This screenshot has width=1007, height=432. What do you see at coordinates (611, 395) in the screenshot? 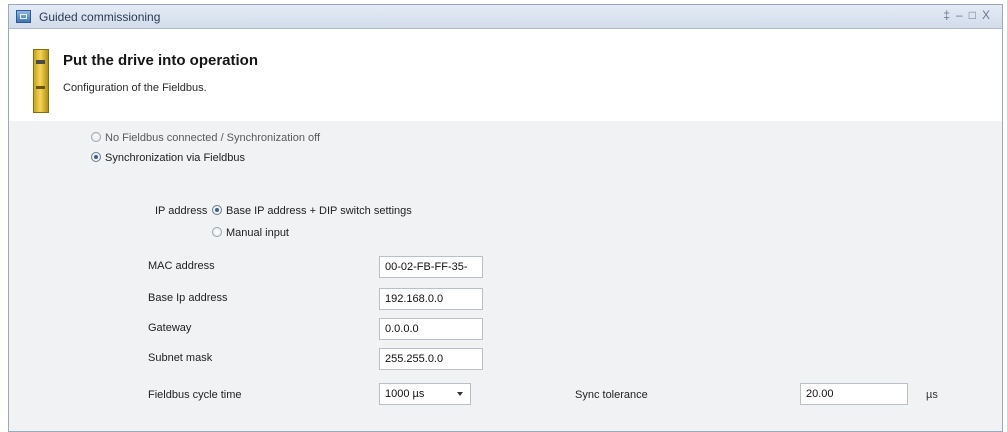
I see `sync-tolerance-label: Sync tolerance` at bounding box center [611, 395].